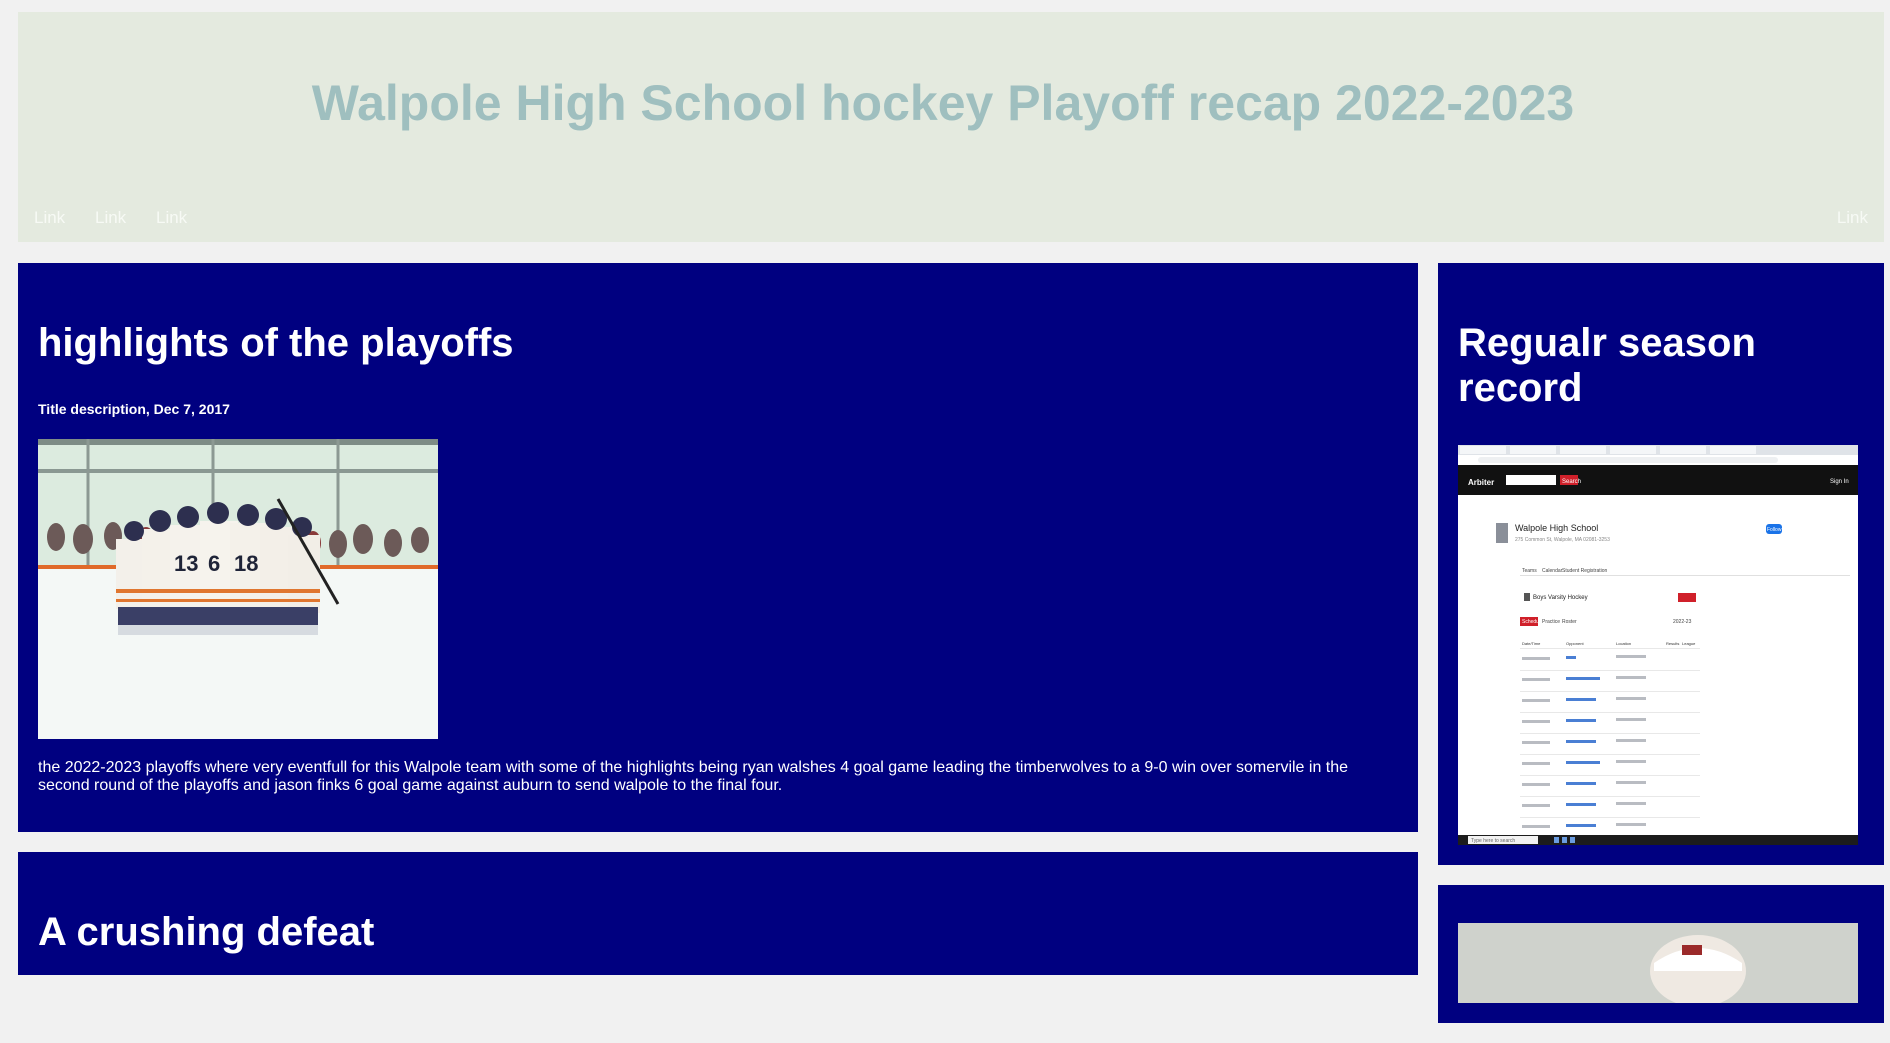  What do you see at coordinates (1585, 571) in the screenshot?
I see `screenshot-tab-registration: Student Registration` at bounding box center [1585, 571].